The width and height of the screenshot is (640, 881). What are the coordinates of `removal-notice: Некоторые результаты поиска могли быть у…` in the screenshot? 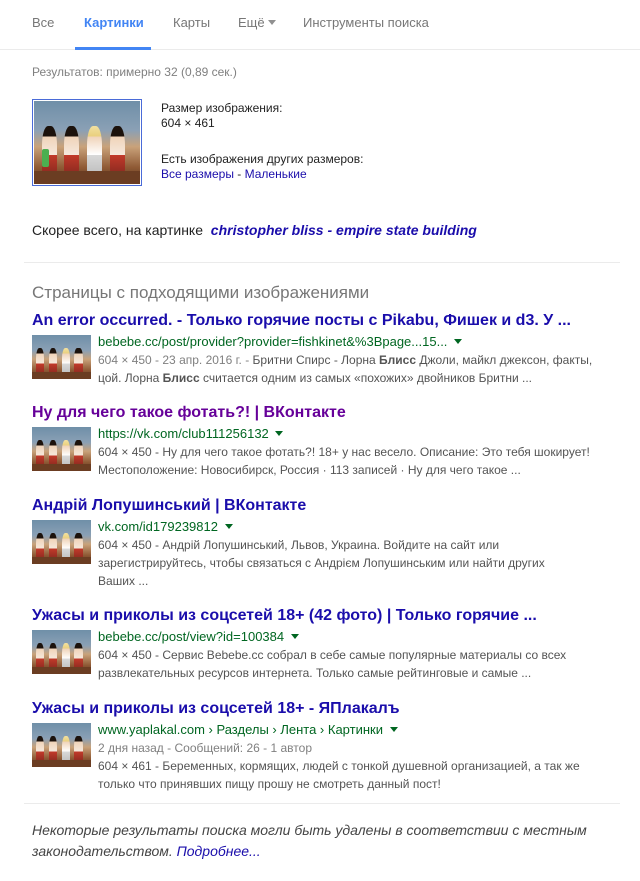 It's located at (322, 841).